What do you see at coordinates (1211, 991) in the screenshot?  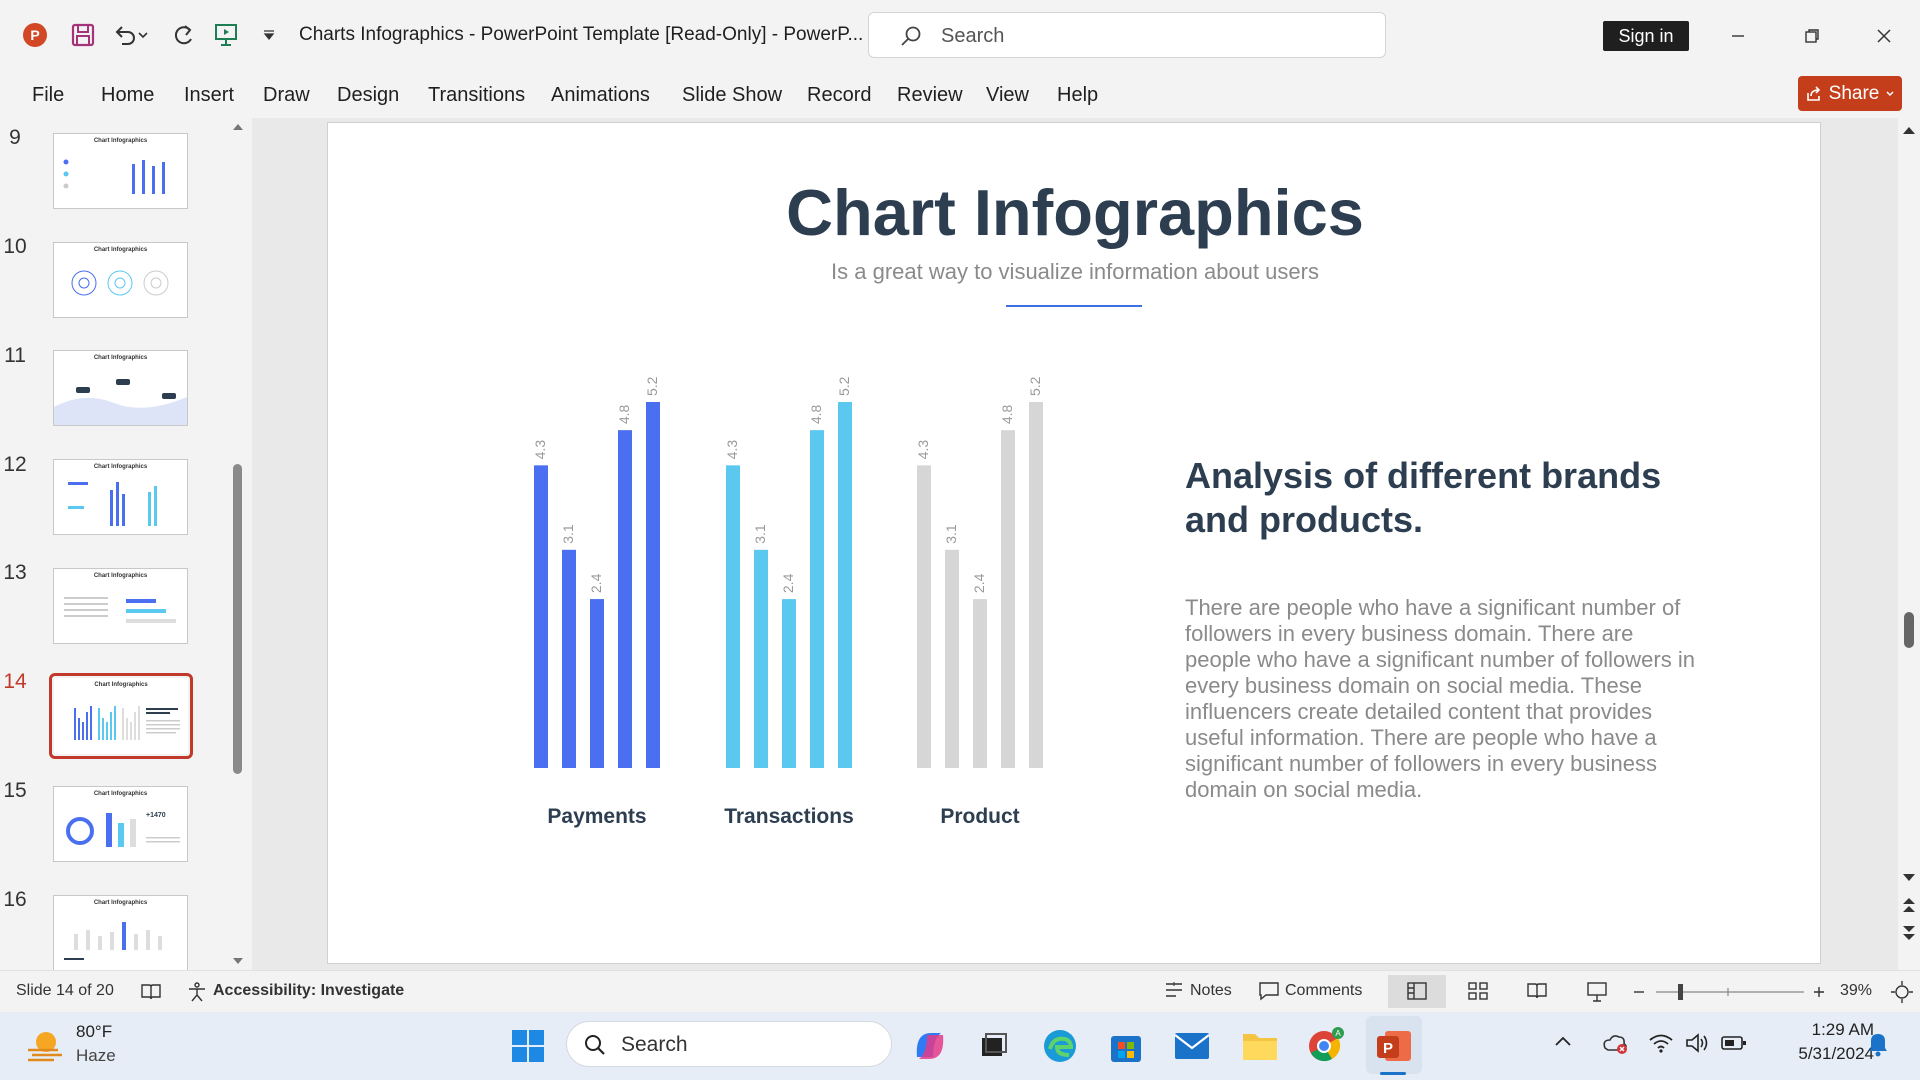 I see `notes-button: Notes` at bounding box center [1211, 991].